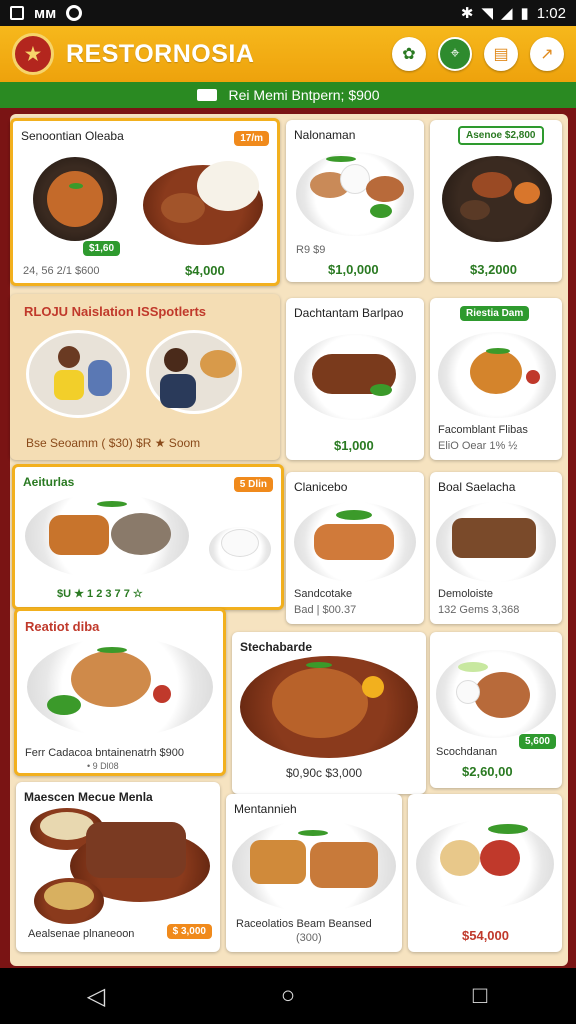 The image size is (576, 1024). I want to click on menu-card-9: Boal Saelacha Demoloiste 132 Gems 3,368, so click(496, 548).